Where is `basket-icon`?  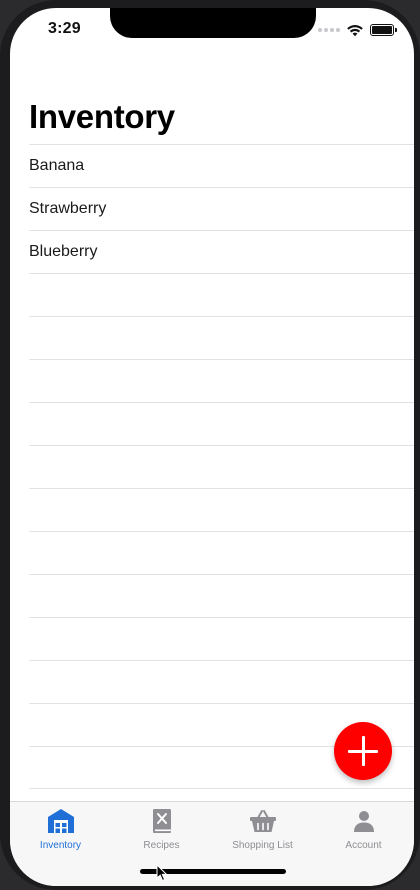 basket-icon is located at coordinates (263, 821).